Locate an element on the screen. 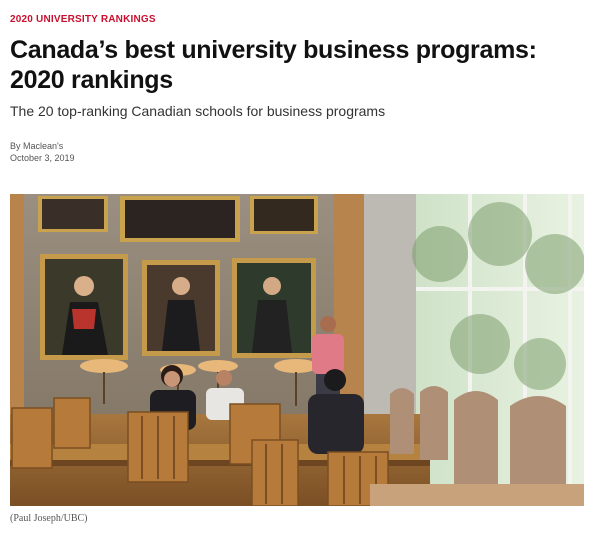 Image resolution: width=600 pixels, height=533 pixels. byline: By Maclean's is located at coordinates (36, 146).